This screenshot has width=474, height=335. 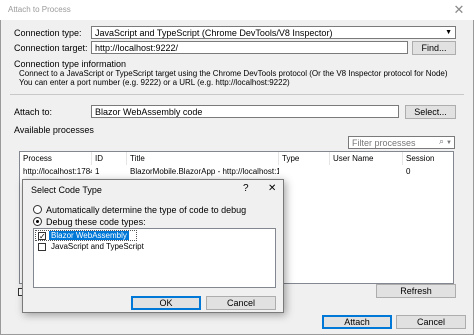 I want to click on filter-placeholder: Filter processes, so click(x=384, y=143).